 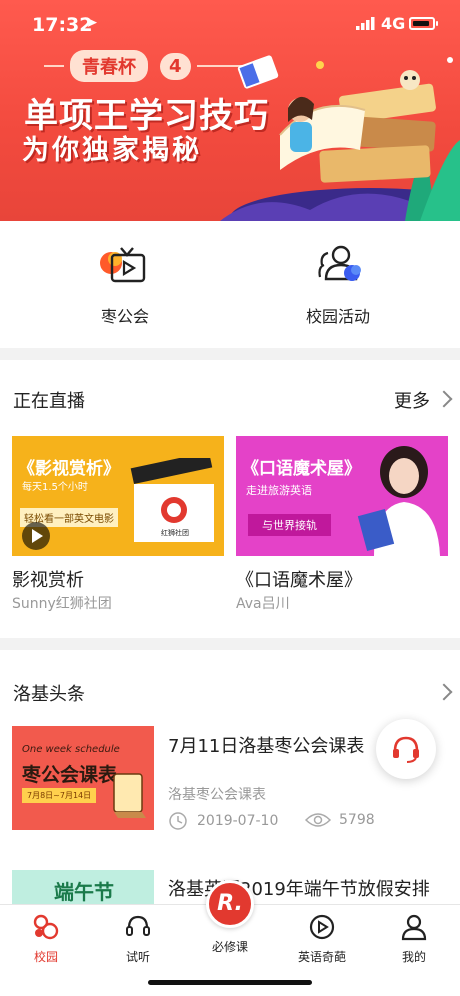 I want to click on thumb-caption: One week schedule, so click(x=71, y=749).